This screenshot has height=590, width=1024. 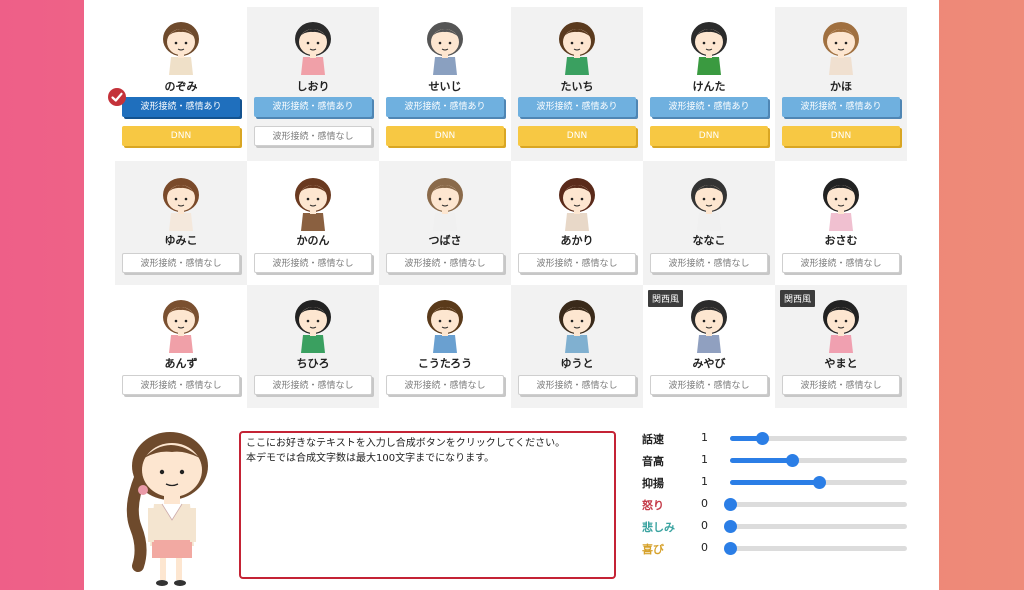 I want to click on character-name: かほ, so click(x=841, y=86).